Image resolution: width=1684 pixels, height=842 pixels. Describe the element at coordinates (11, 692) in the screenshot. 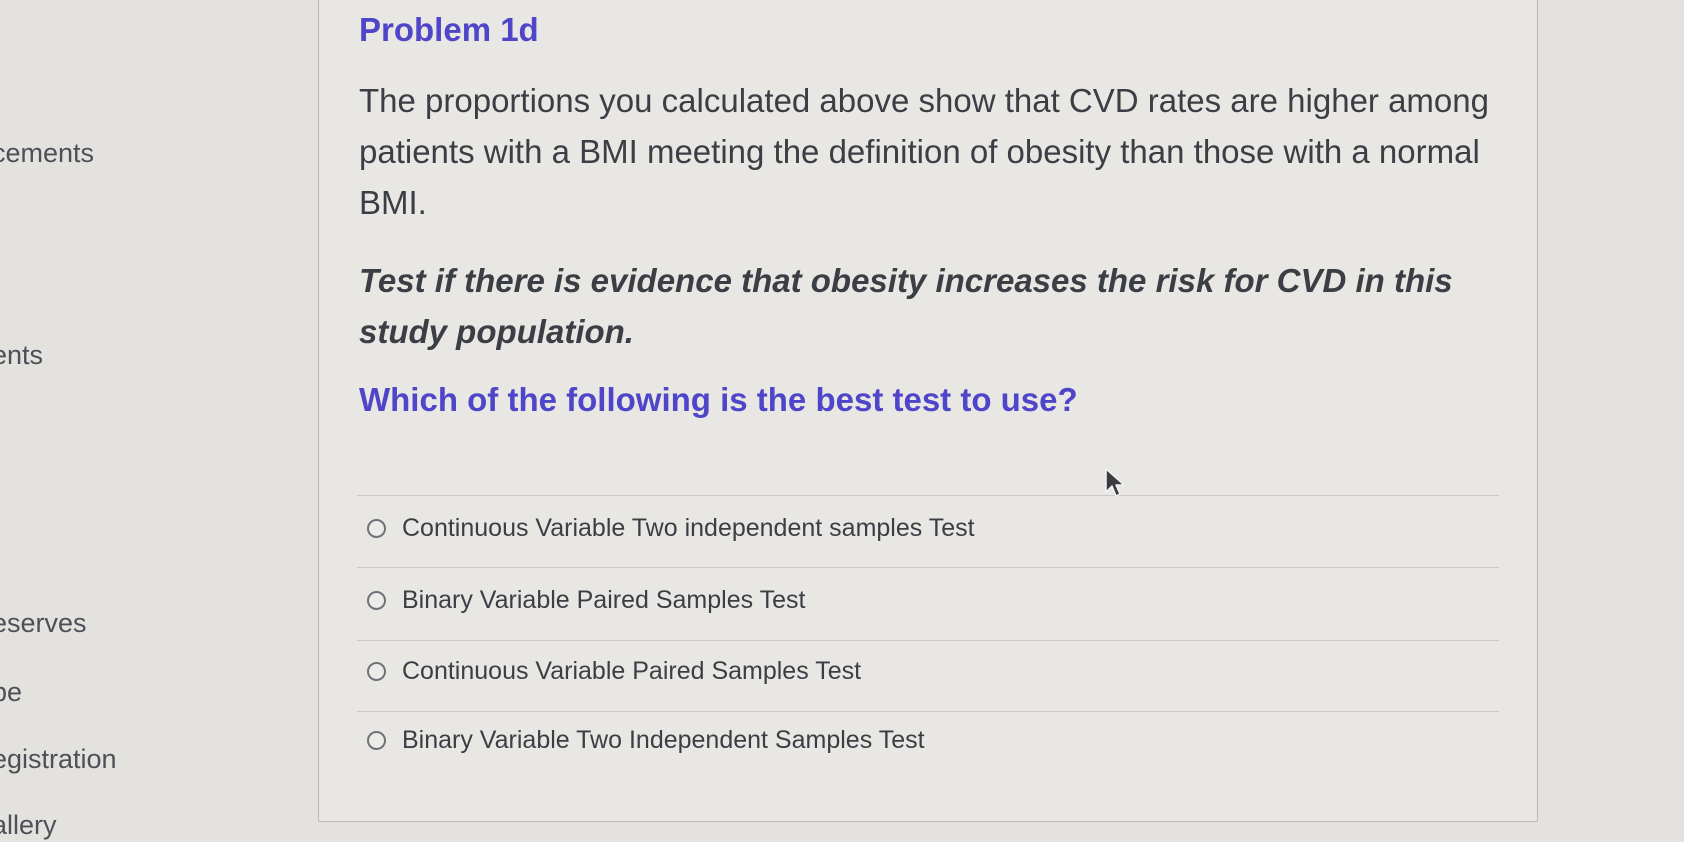

I see `sidebar-item-scope: pe` at that location.